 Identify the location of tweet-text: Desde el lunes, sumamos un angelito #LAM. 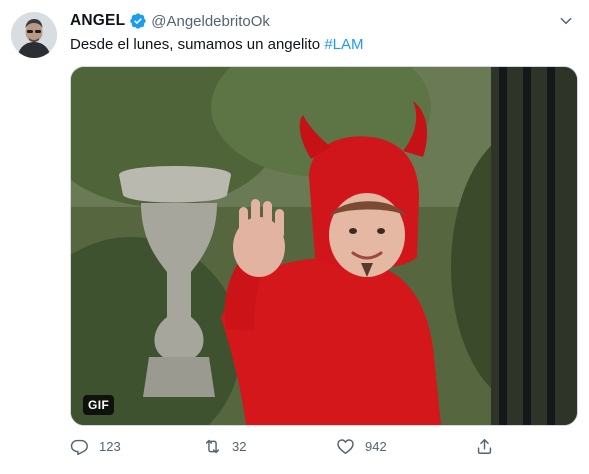
(217, 45).